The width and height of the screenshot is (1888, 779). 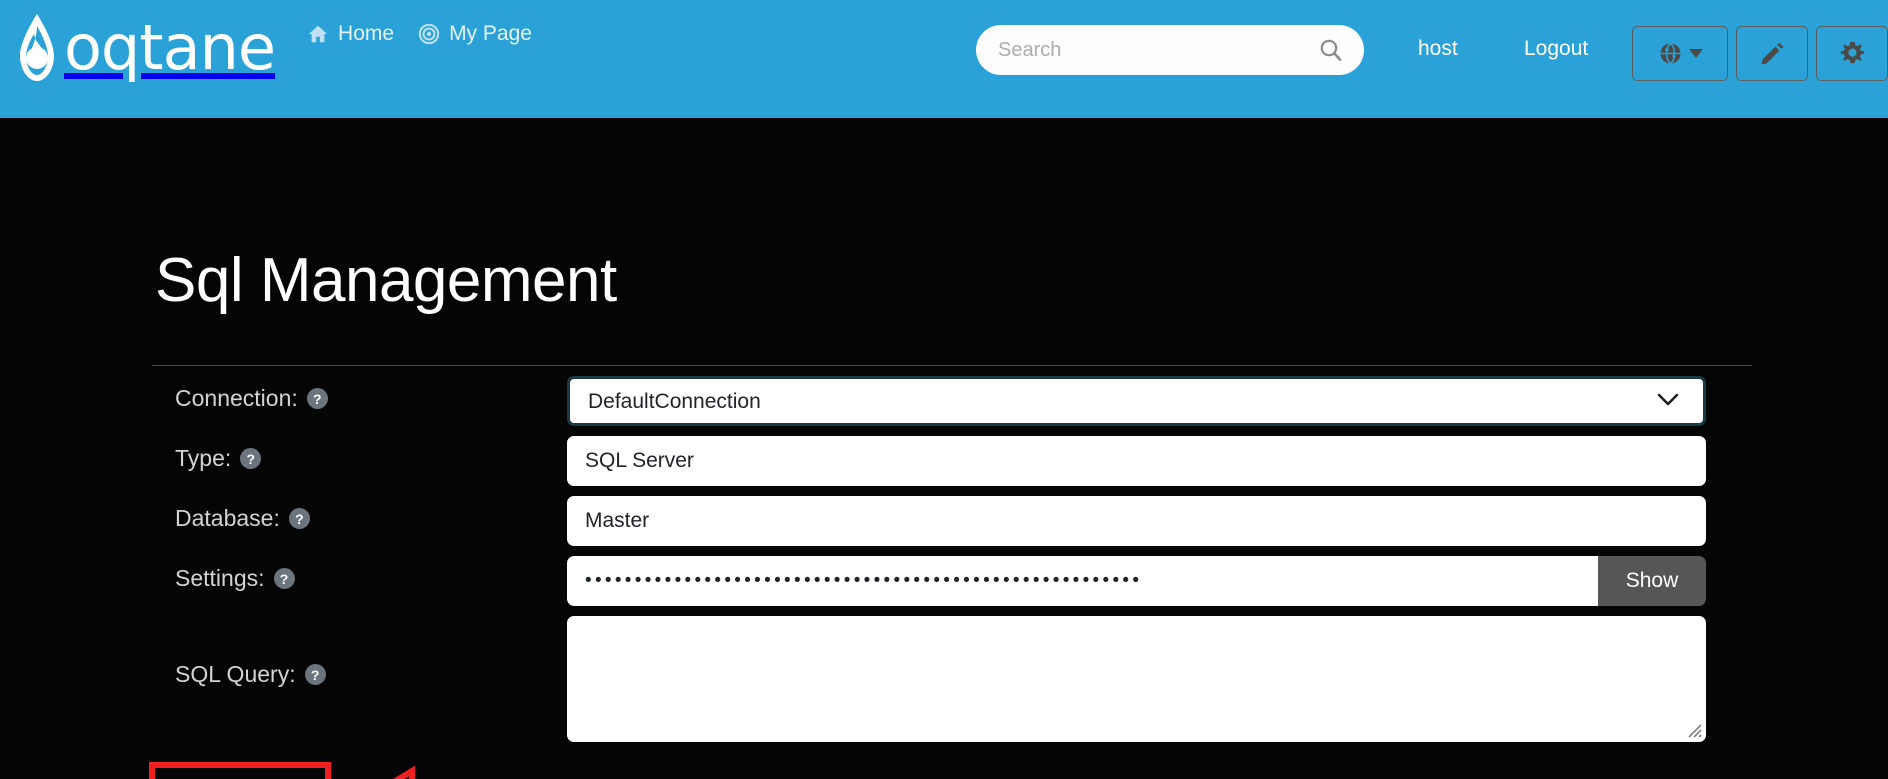 I want to click on label-connection-text: Connection:, so click(x=236, y=398).